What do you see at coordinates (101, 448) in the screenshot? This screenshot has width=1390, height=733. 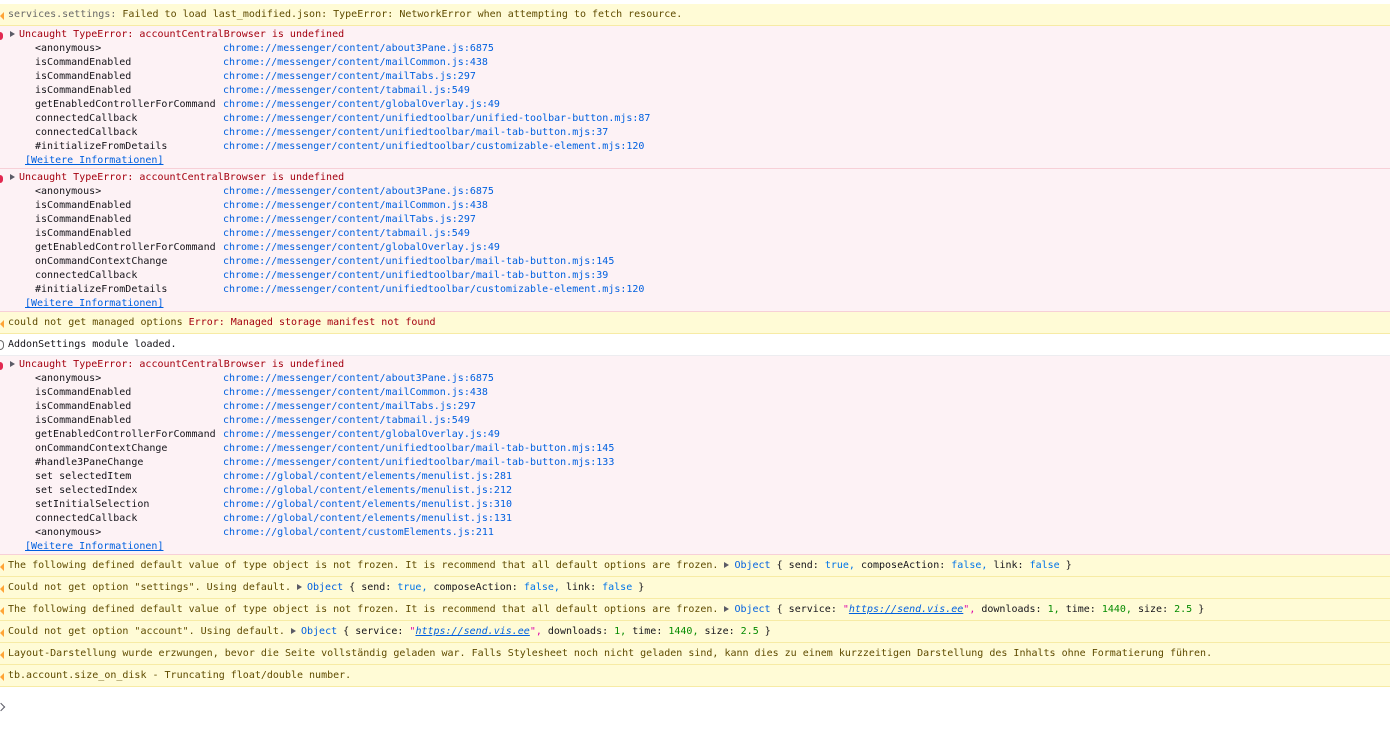 I see `frame-function: onCommandContextChange` at bounding box center [101, 448].